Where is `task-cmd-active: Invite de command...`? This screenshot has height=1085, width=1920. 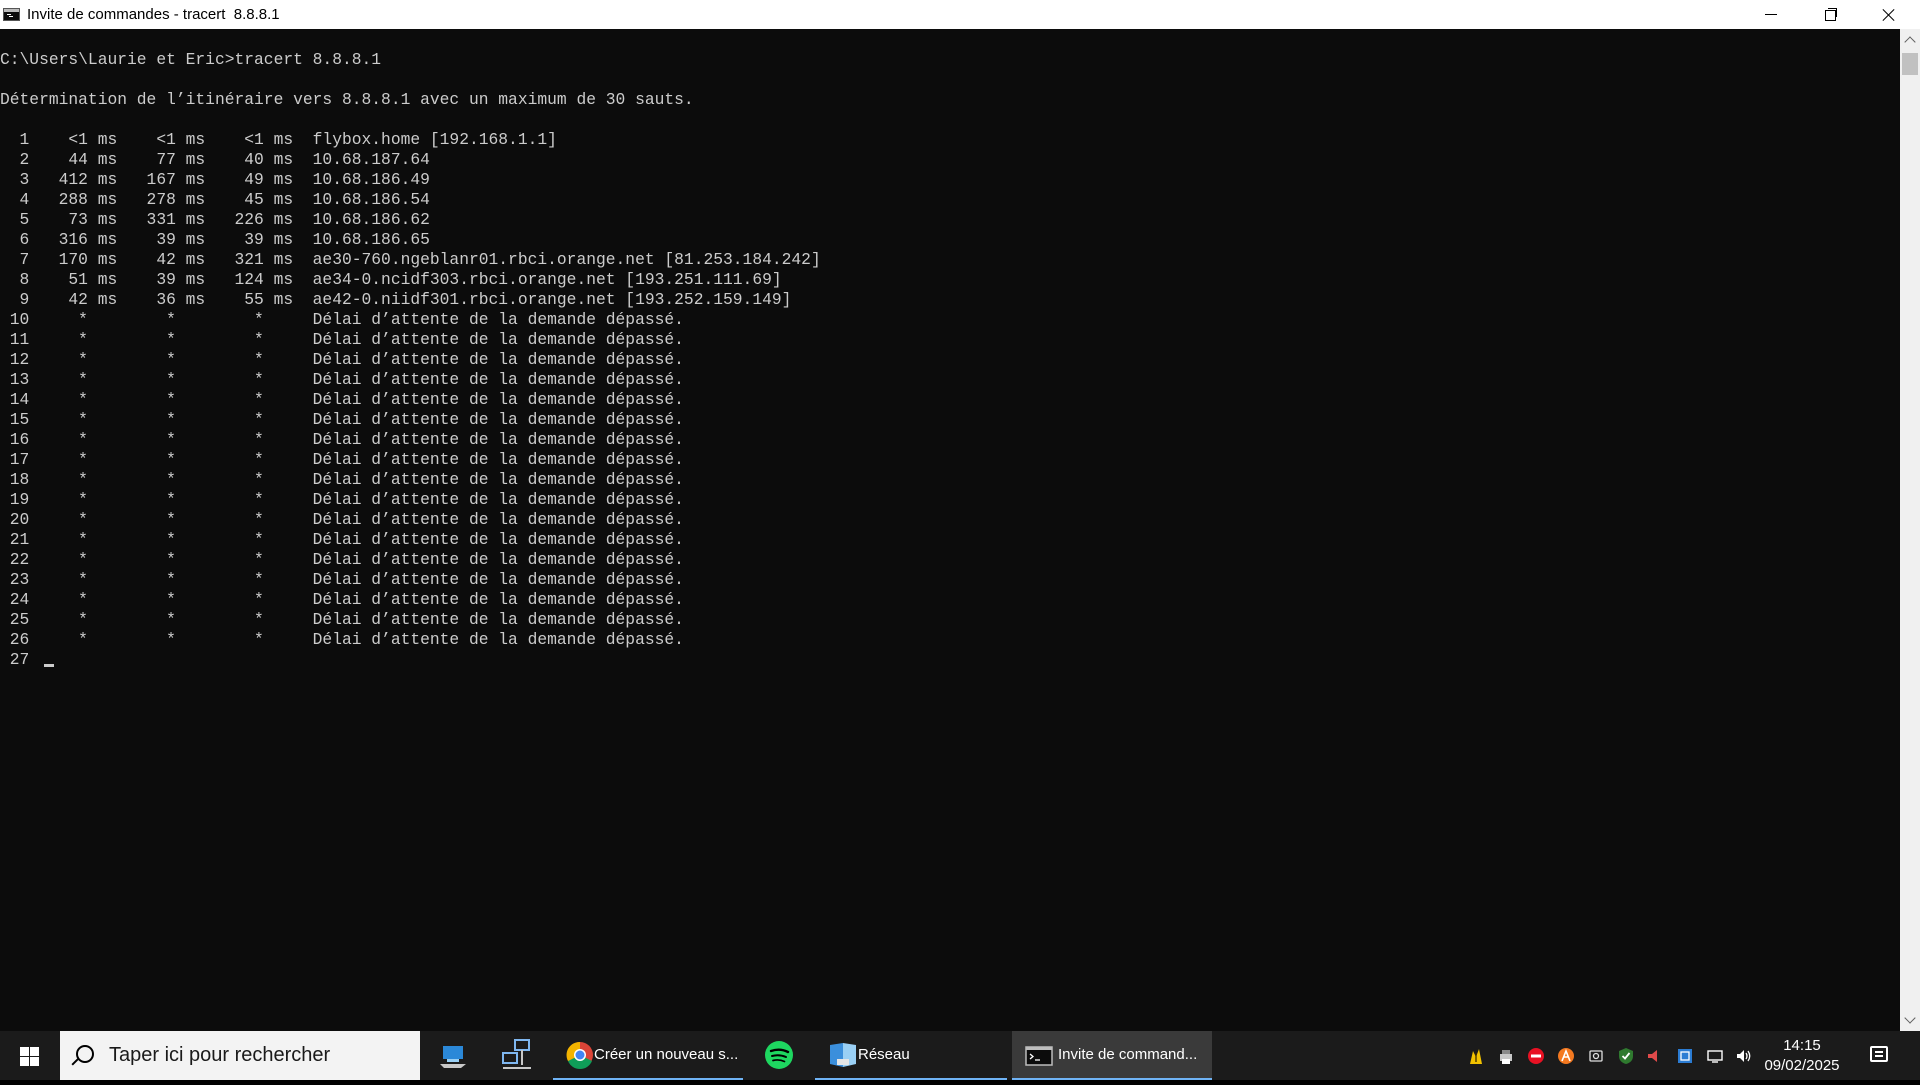
task-cmd-active: Invite de command... is located at coordinates (1112, 1055).